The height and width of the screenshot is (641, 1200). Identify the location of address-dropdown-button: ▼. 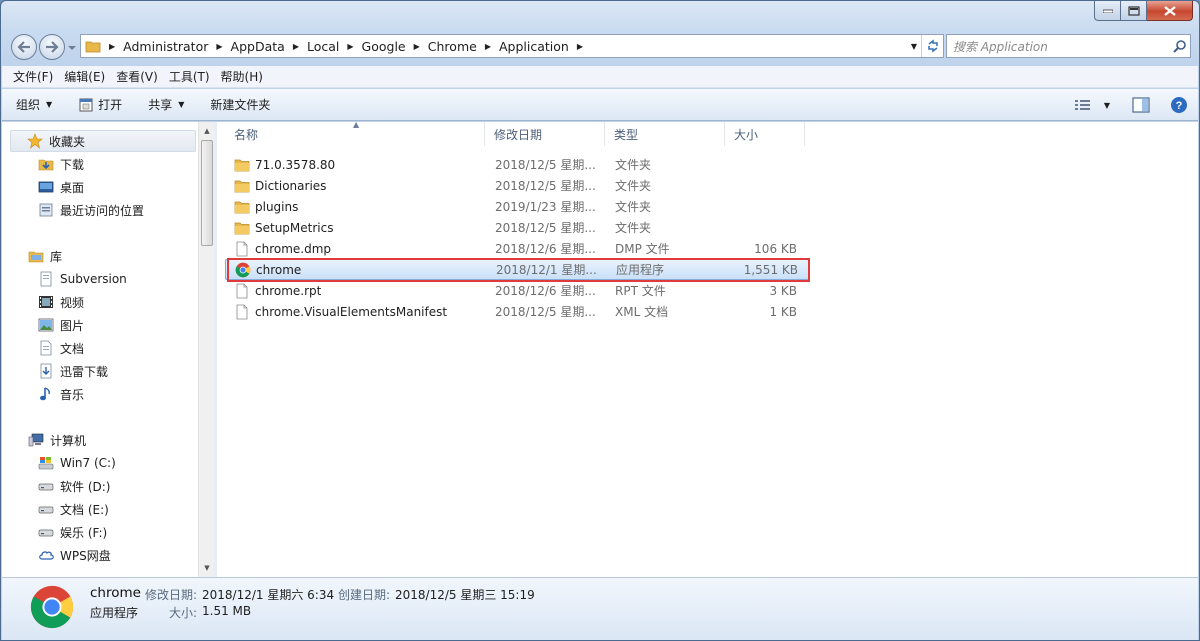
(914, 46).